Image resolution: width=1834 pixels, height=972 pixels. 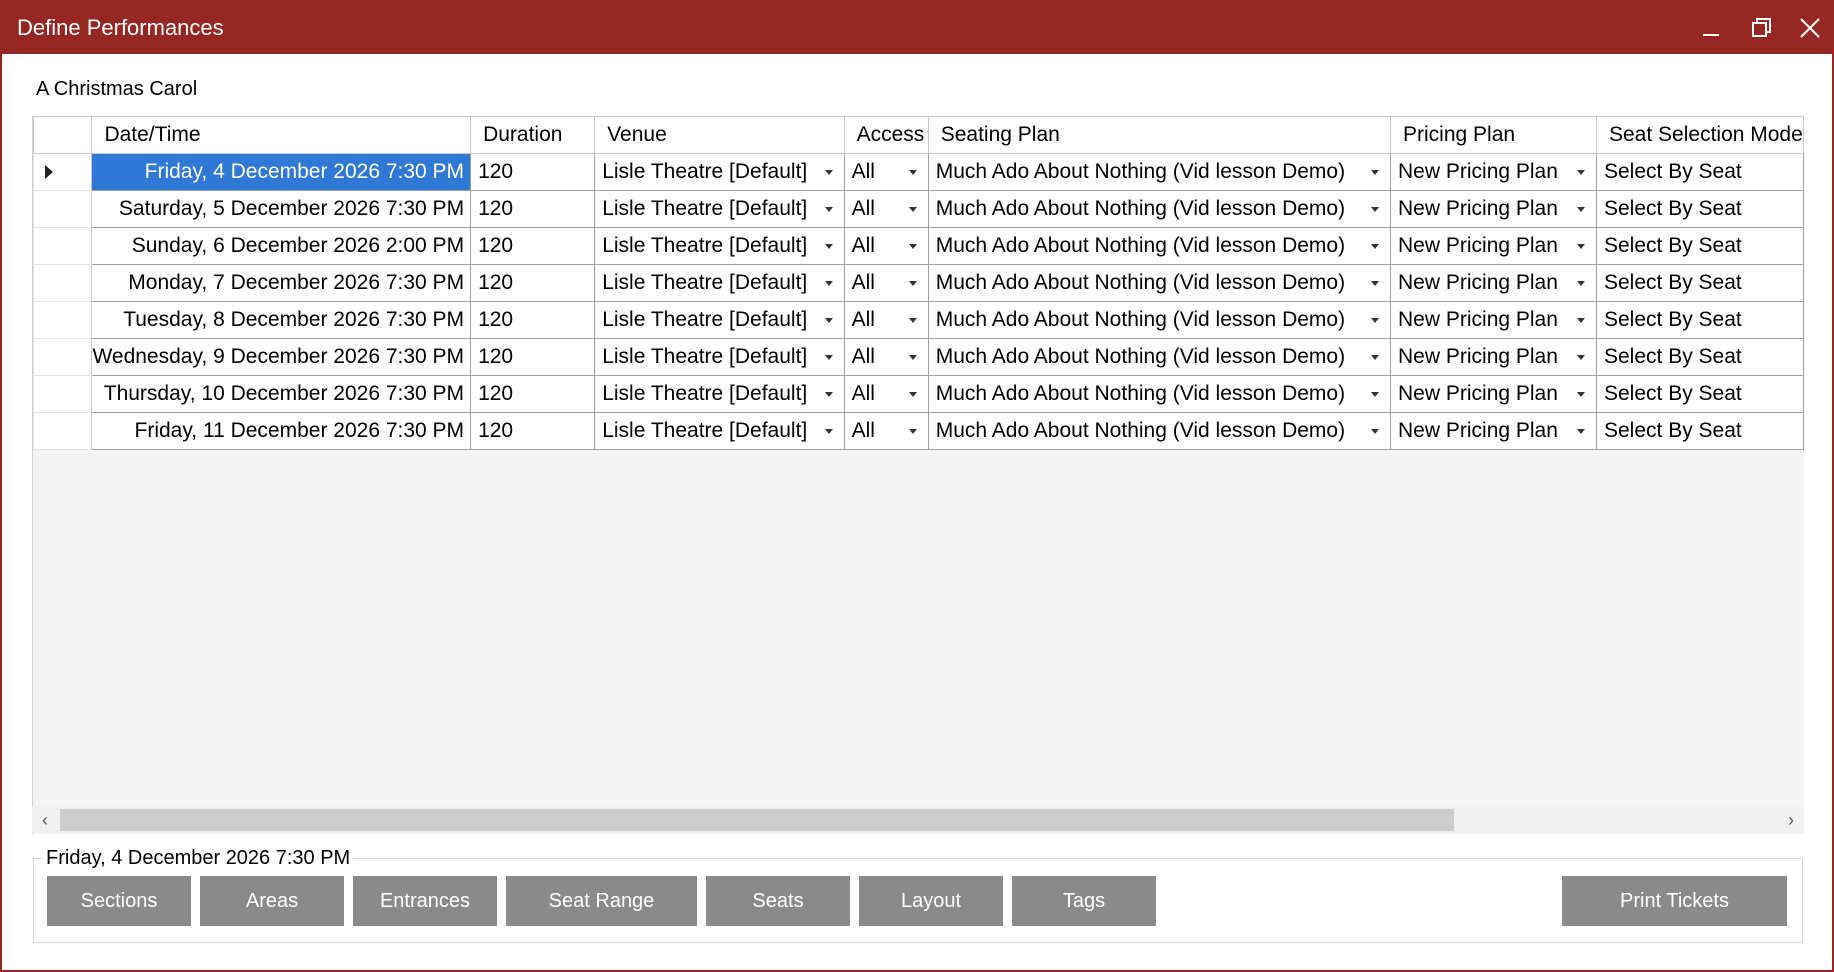 What do you see at coordinates (1762, 28) in the screenshot?
I see `maximize-button` at bounding box center [1762, 28].